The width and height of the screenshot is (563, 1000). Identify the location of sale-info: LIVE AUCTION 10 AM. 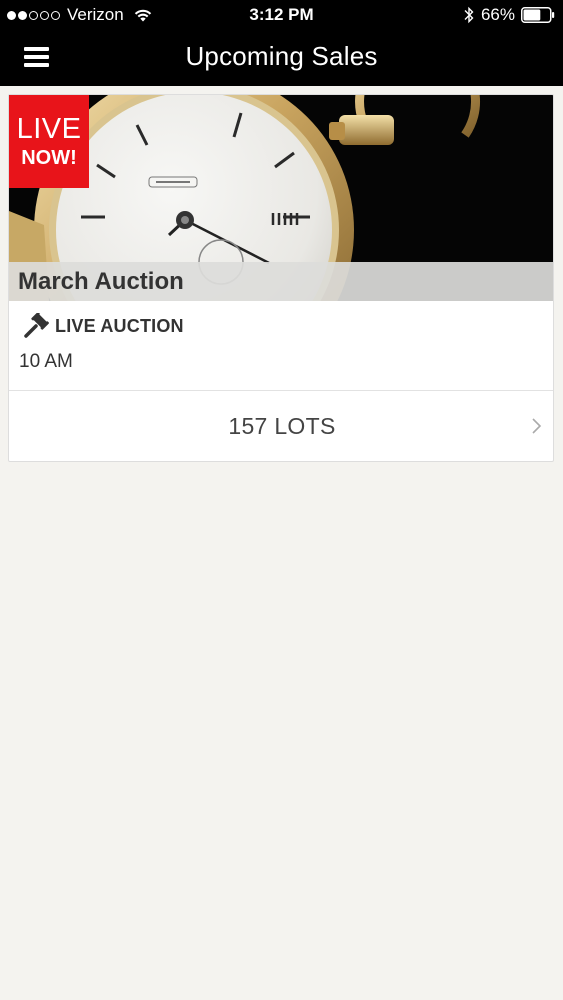
(281, 345).